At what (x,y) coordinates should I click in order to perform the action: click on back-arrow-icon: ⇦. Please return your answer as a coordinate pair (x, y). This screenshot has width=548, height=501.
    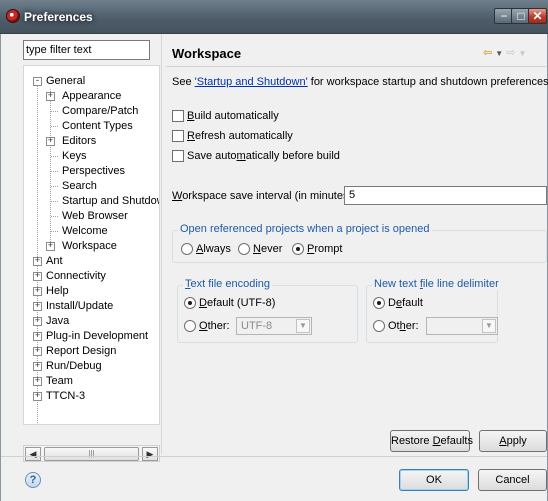
    Looking at the image, I should click on (487, 53).